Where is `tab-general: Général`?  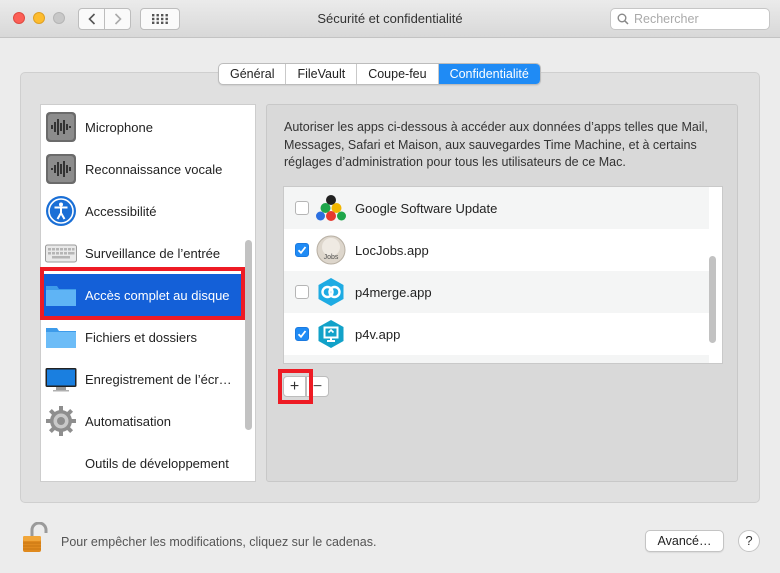
tab-general: Général is located at coordinates (253, 74).